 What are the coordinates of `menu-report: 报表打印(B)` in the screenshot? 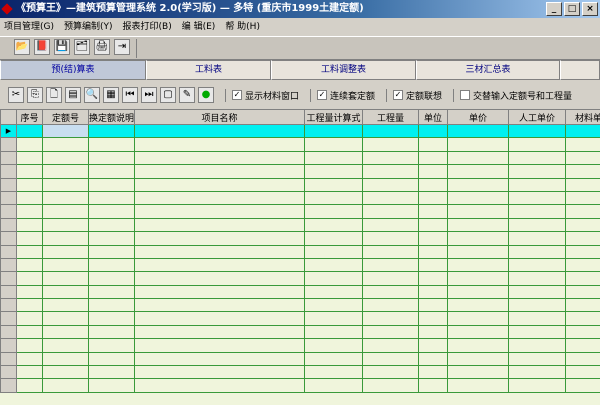 It's located at (147, 27).